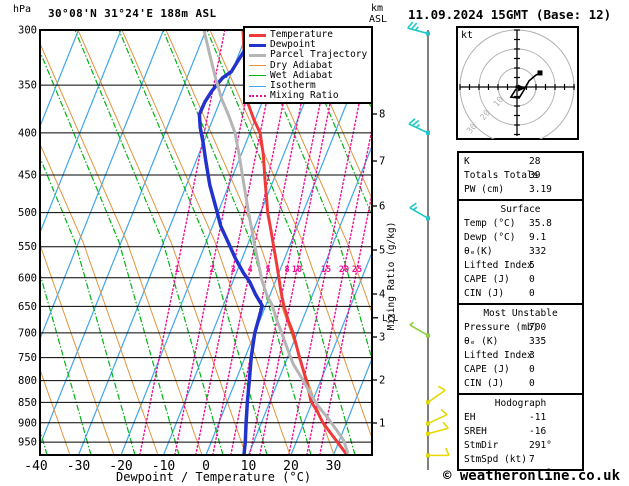 The height and width of the screenshot is (486, 629). I want to click on indices-row-value: 3.19, so click(540, 189).